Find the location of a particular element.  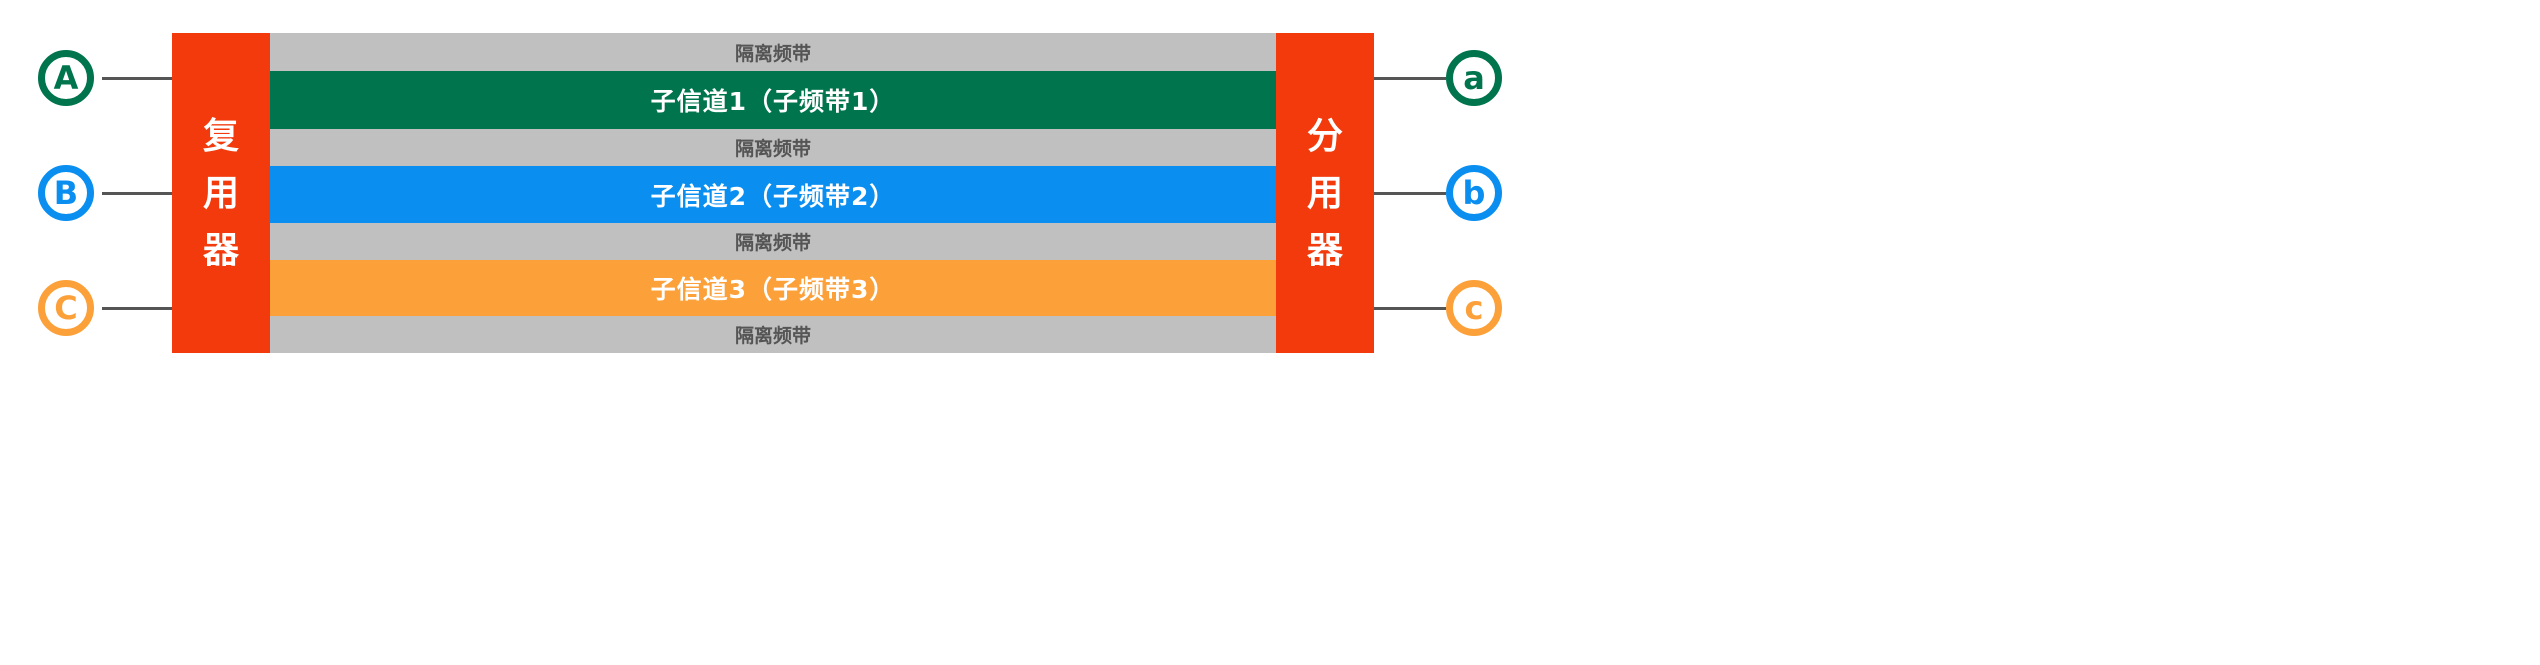

output-wire-c is located at coordinates (1410, 308).